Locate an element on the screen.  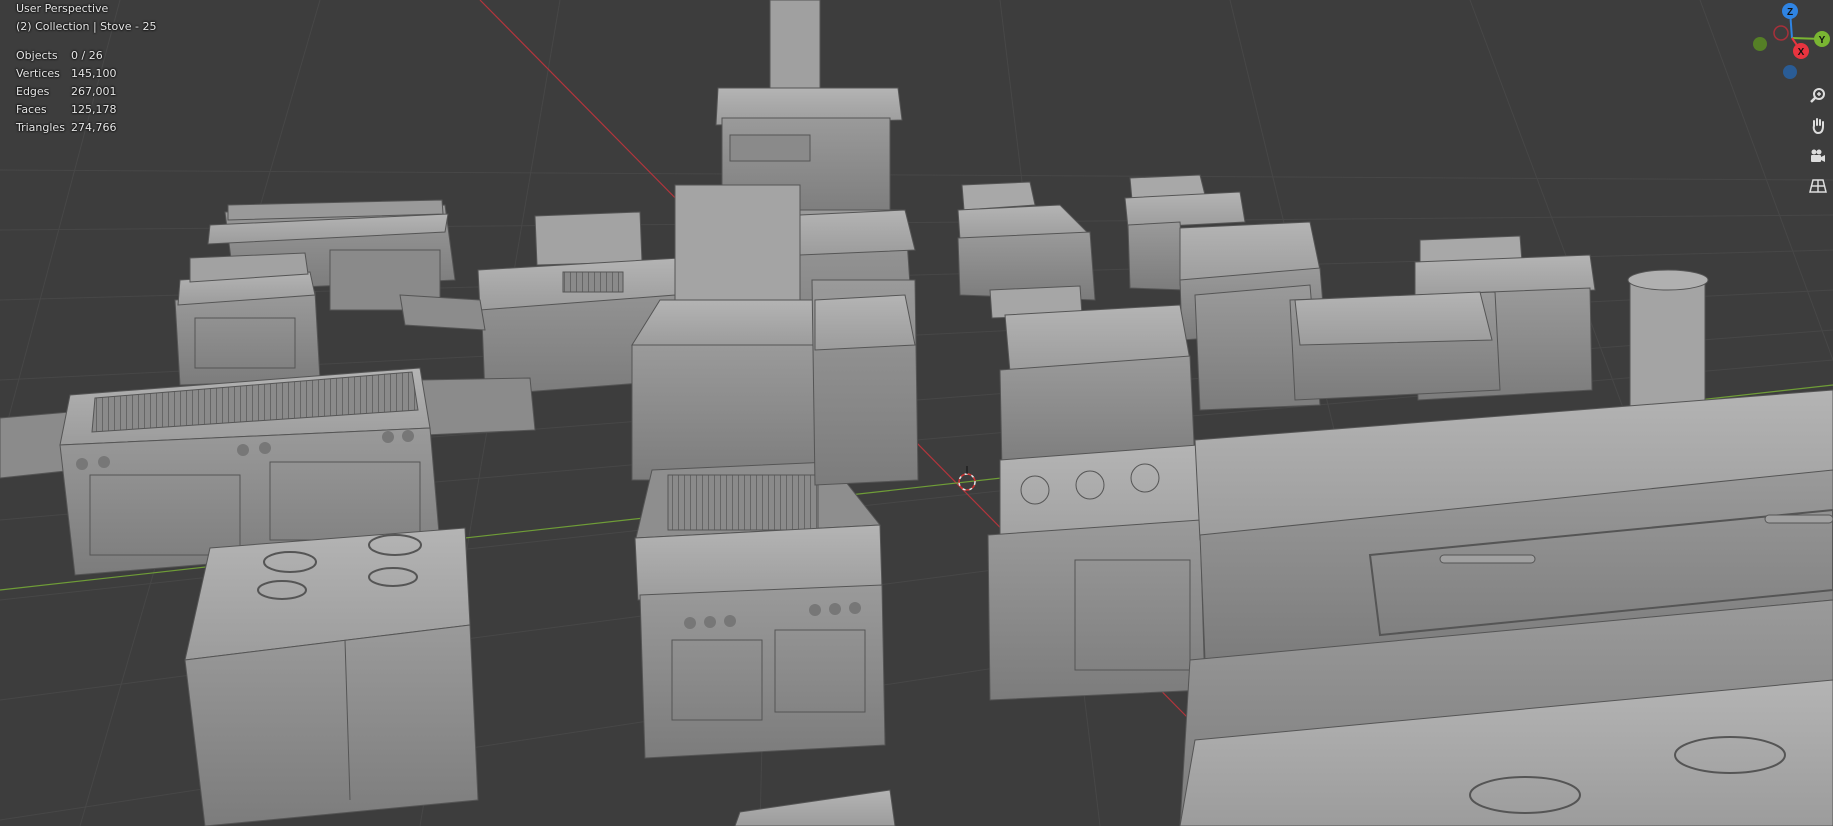
stat-row-vertices: Vertices 145,100 is located at coordinates (66, 73).